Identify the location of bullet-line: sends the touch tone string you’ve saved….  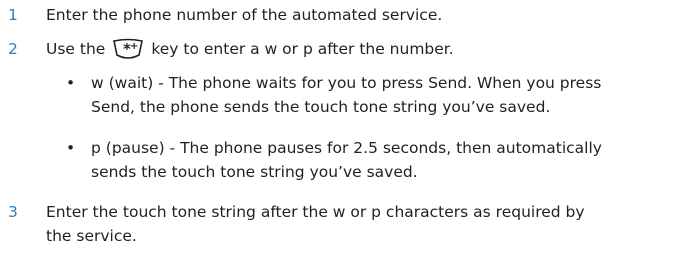
(254, 172).